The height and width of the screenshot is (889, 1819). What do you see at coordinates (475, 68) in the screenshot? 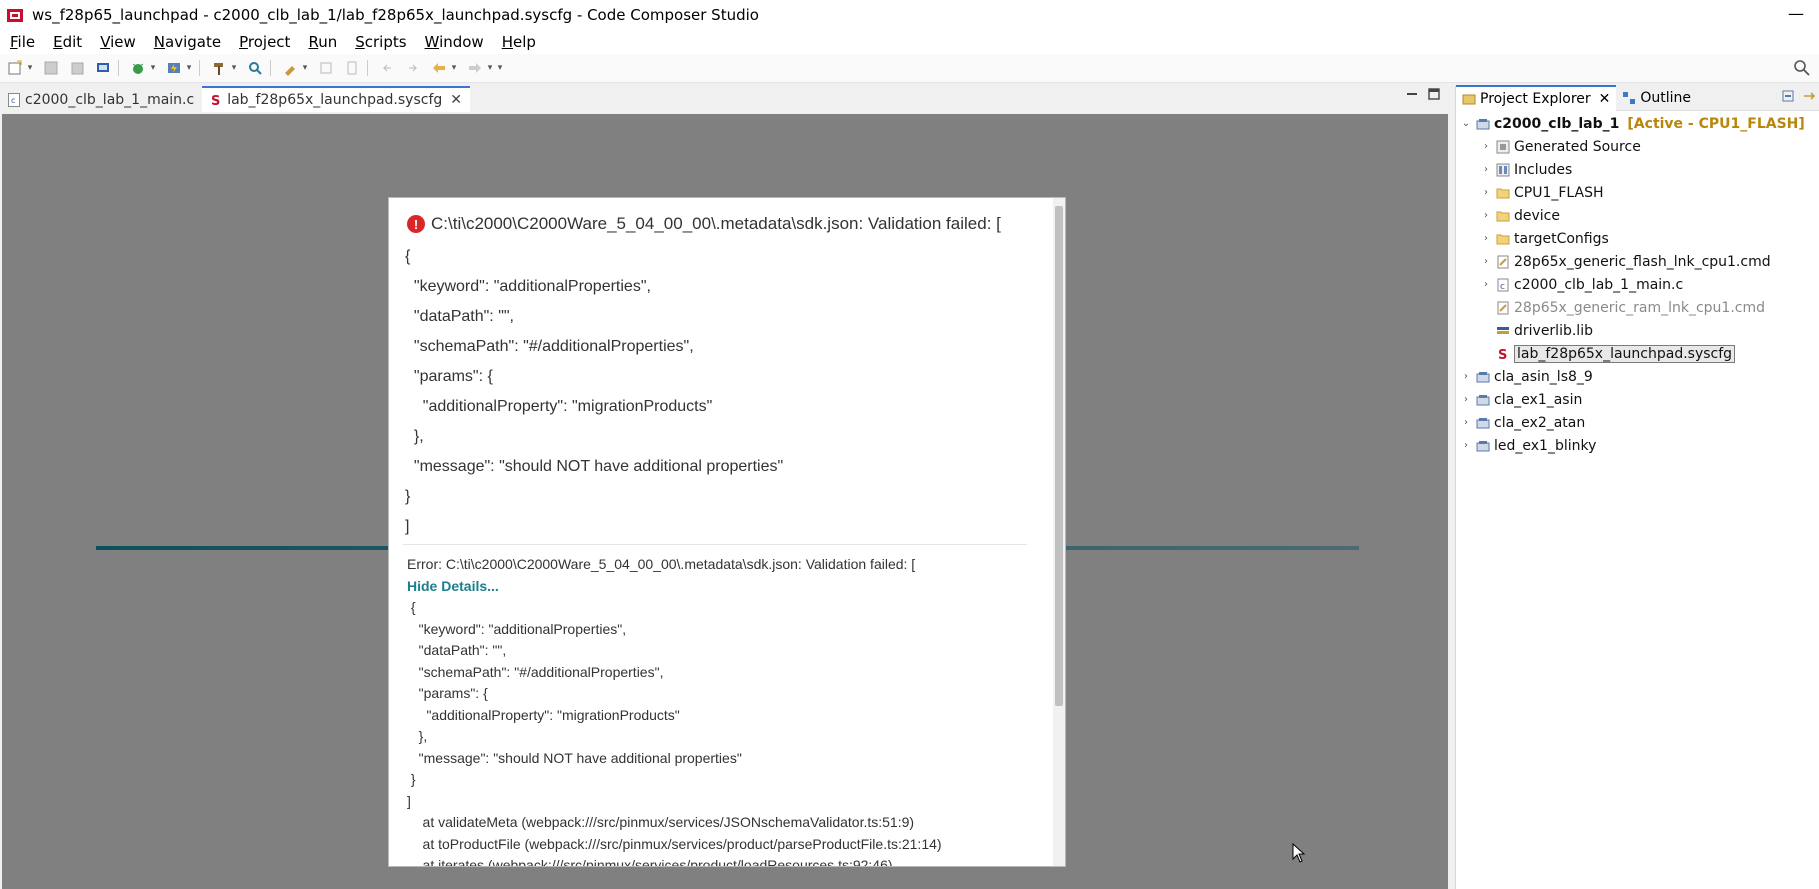
I see `forward-icon` at bounding box center [475, 68].